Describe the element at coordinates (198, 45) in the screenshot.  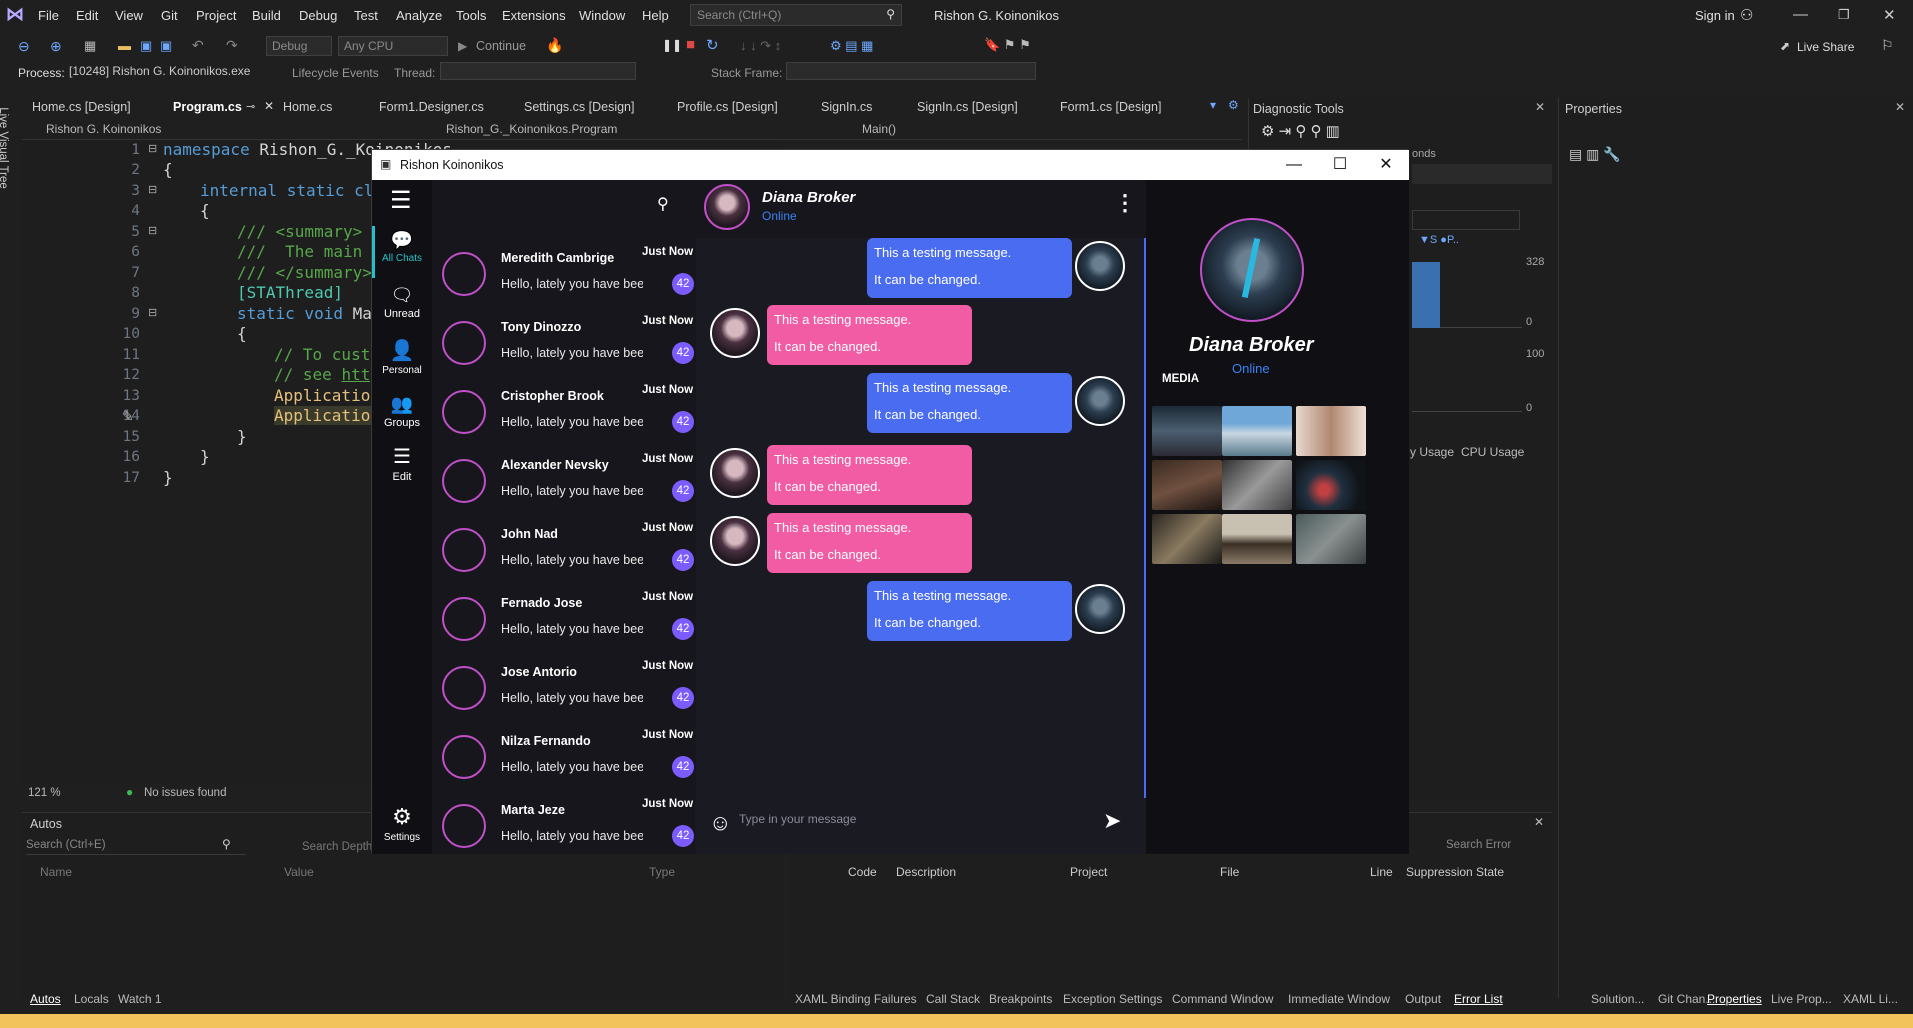
I see `undo-icon: ↶` at that location.